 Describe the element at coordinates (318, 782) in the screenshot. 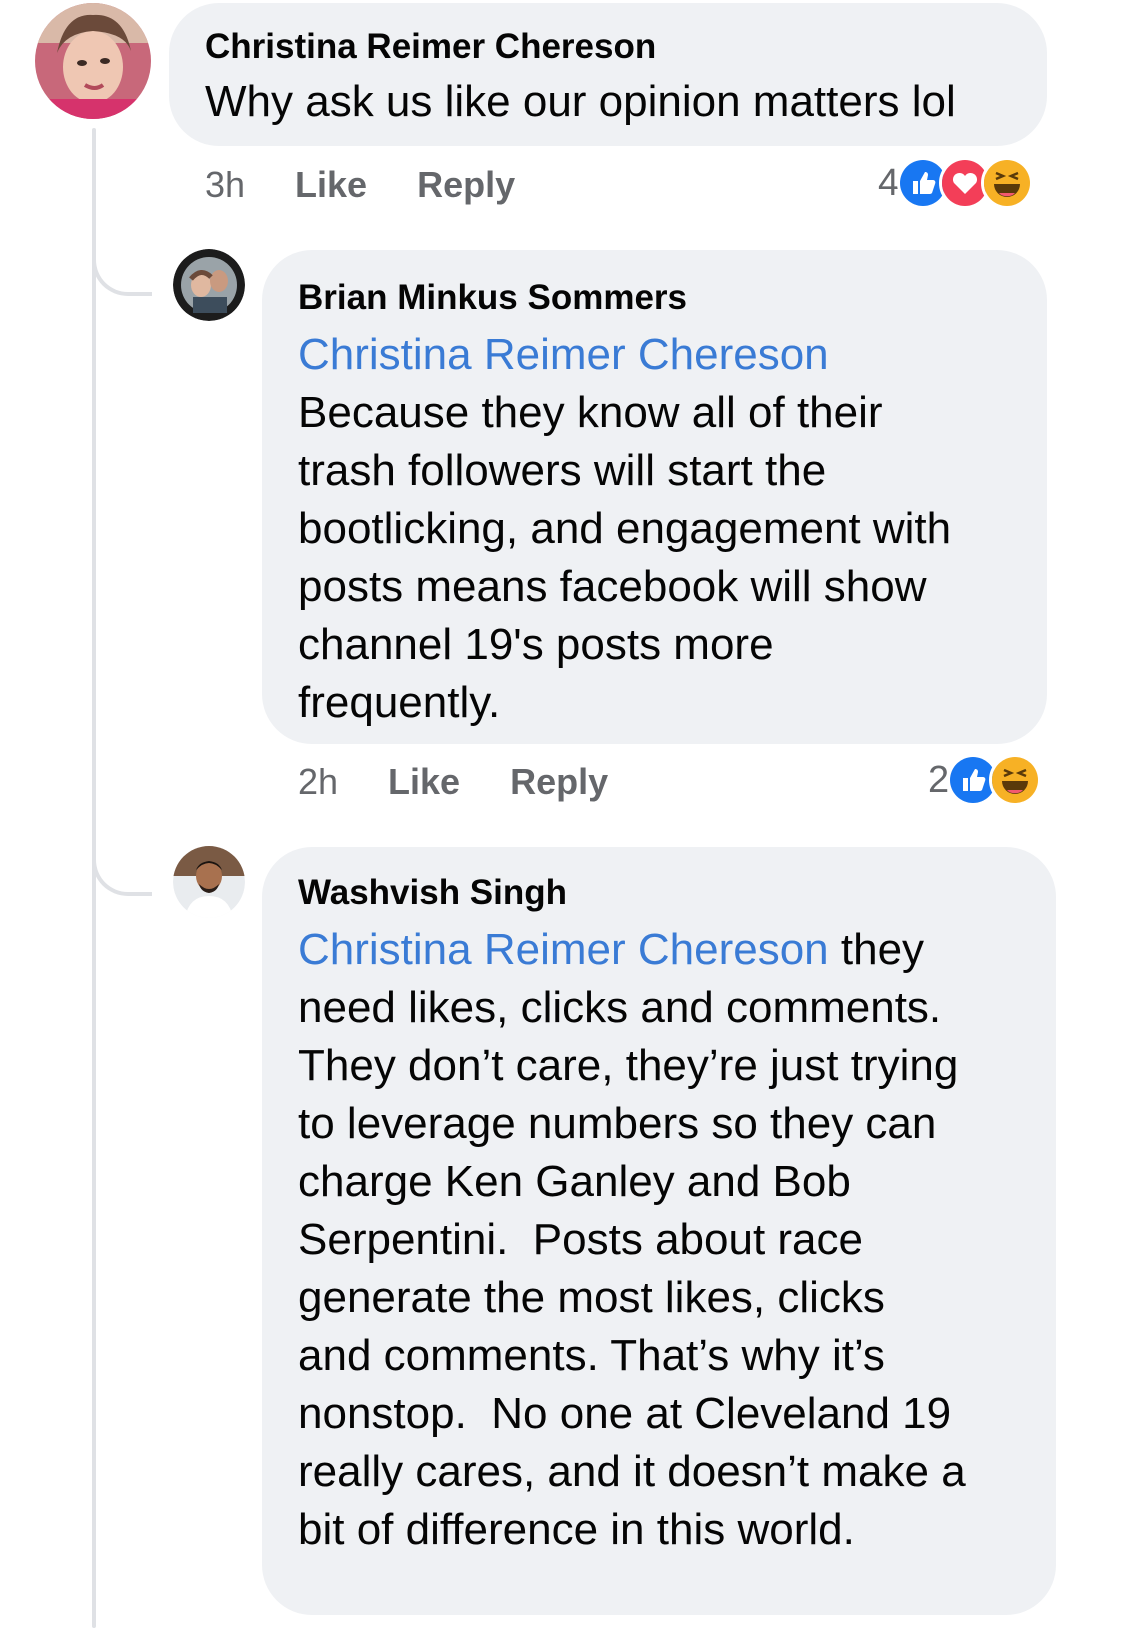

I see `comment-time: 2h` at that location.